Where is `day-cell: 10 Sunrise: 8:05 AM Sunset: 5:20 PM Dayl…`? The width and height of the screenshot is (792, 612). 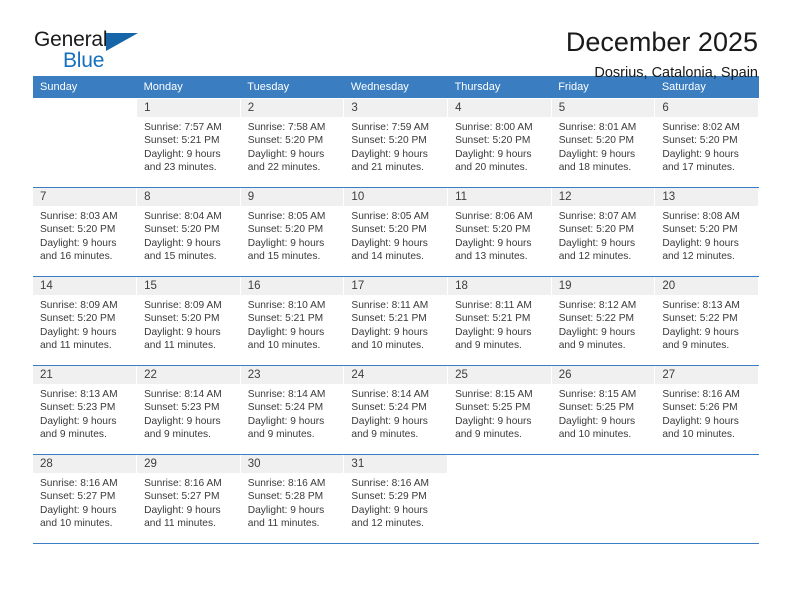 day-cell: 10 Sunrise: 8:05 AM Sunset: 5:20 PM Dayl… is located at coordinates (396, 232).